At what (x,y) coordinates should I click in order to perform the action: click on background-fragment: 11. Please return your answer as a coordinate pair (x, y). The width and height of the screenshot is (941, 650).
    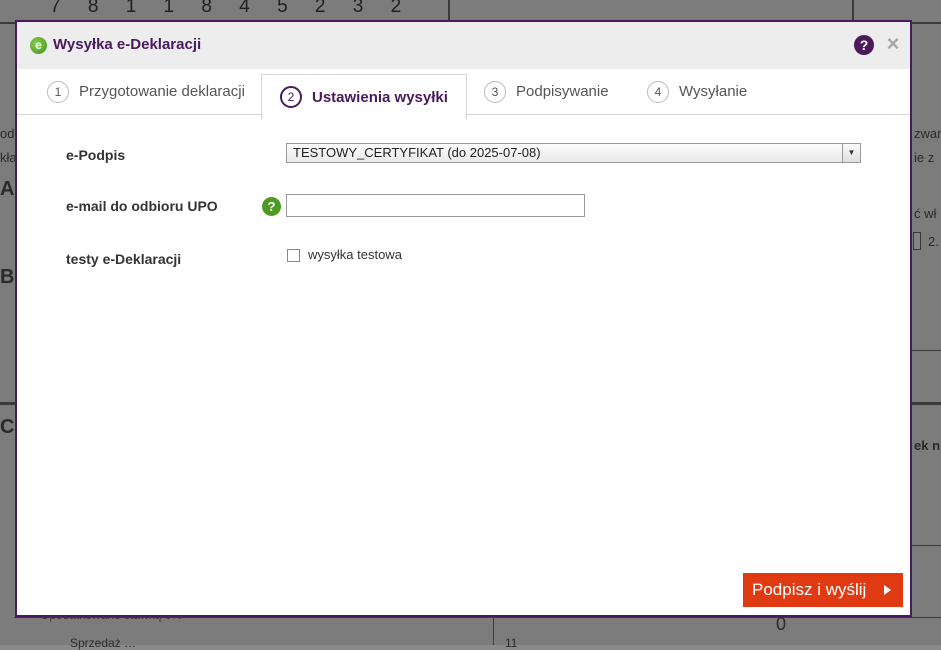
    Looking at the image, I should click on (511, 643).